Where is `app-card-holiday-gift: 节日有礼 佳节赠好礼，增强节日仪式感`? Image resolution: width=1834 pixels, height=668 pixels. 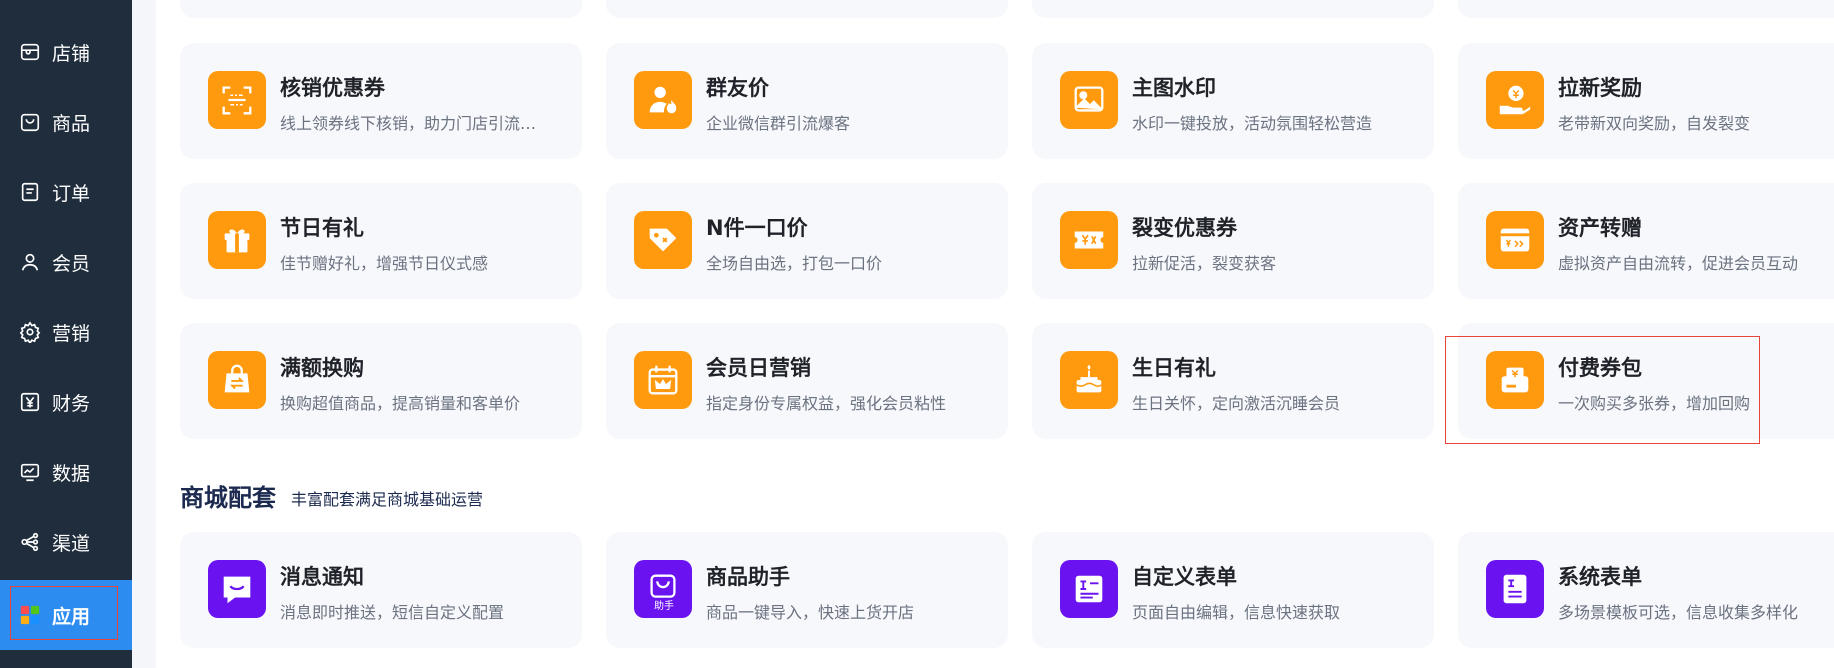 app-card-holiday-gift: 节日有礼 佳节赠好礼，增强节日仪式感 is located at coordinates (381, 241).